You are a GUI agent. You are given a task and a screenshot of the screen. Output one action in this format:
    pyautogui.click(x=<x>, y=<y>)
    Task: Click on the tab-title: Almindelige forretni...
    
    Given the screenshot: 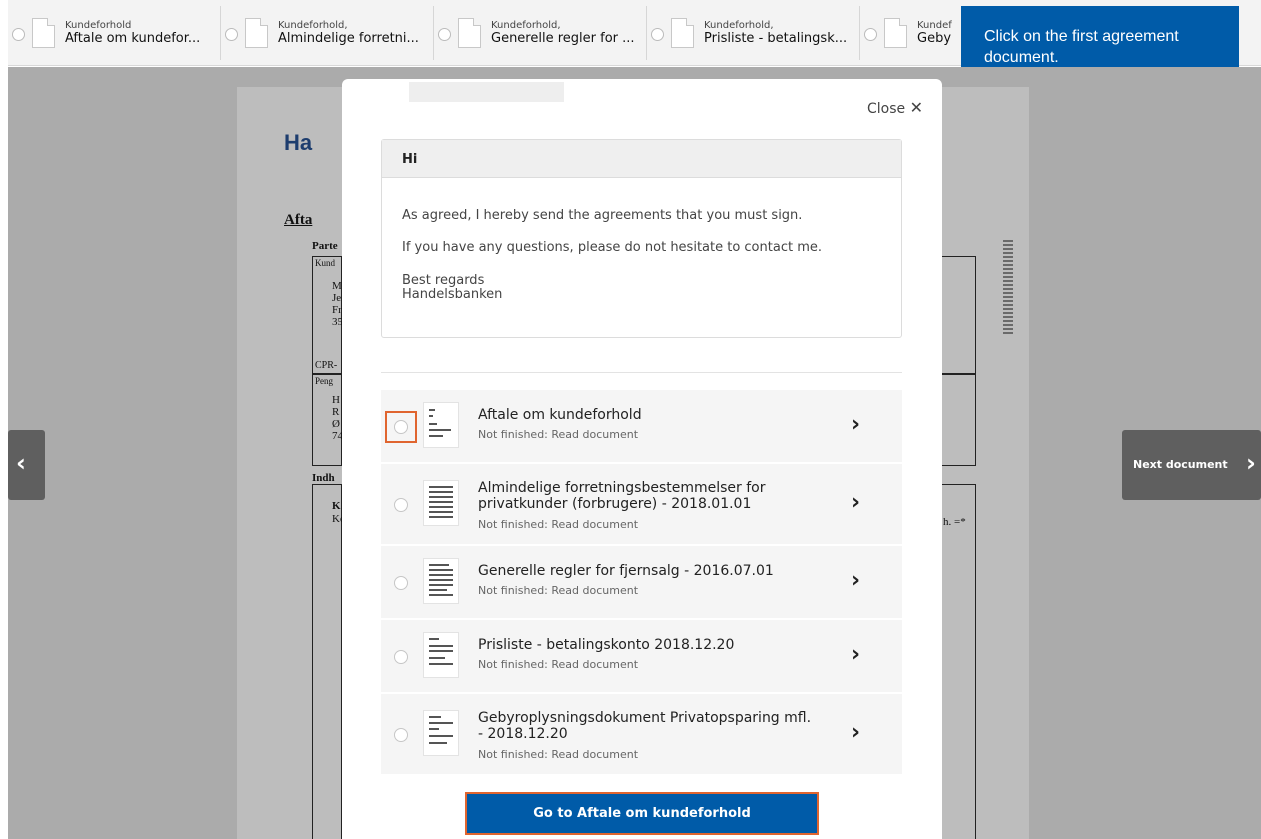 What is the action you would take?
    pyautogui.click(x=348, y=38)
    